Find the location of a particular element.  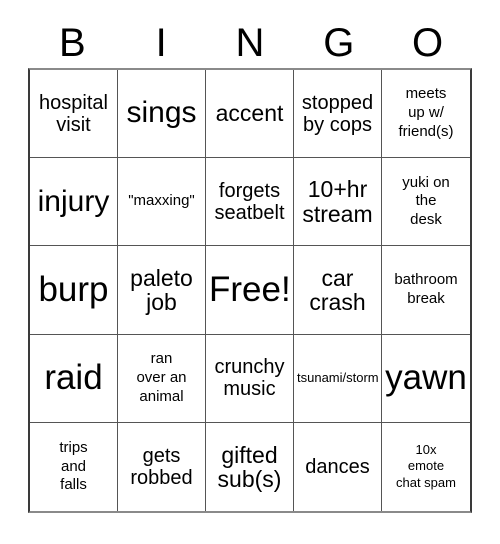

bingo-cell-i3: paleto job is located at coordinates (162, 290).